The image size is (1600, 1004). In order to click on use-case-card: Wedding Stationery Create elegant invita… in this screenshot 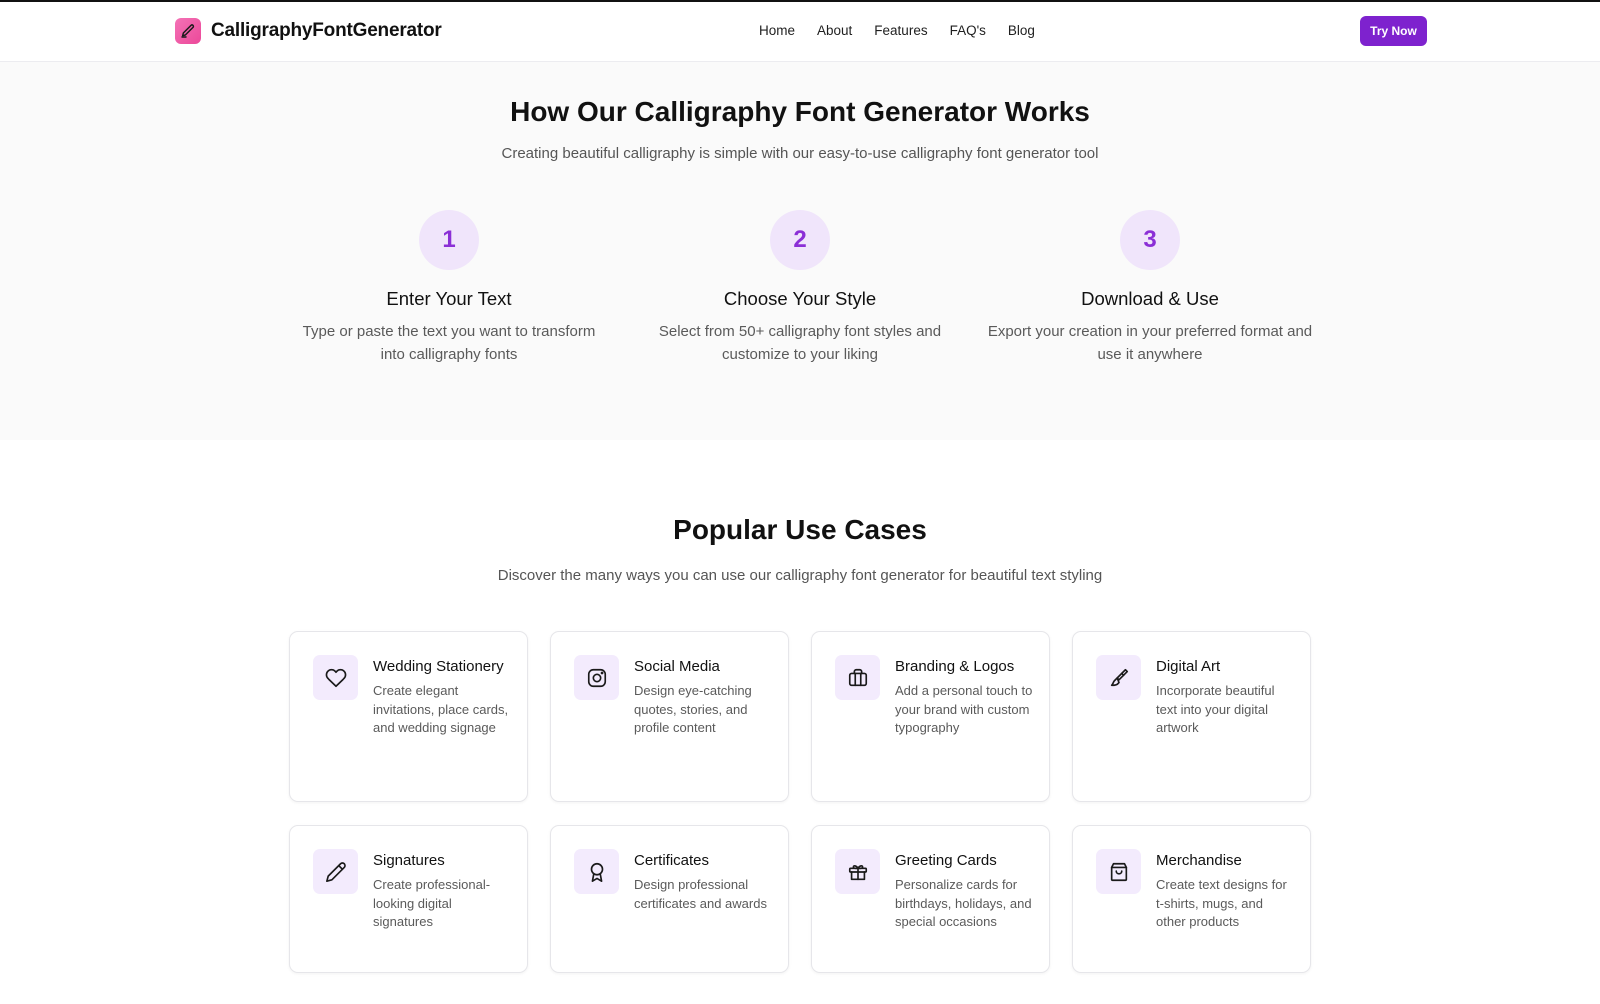, I will do `click(408, 716)`.